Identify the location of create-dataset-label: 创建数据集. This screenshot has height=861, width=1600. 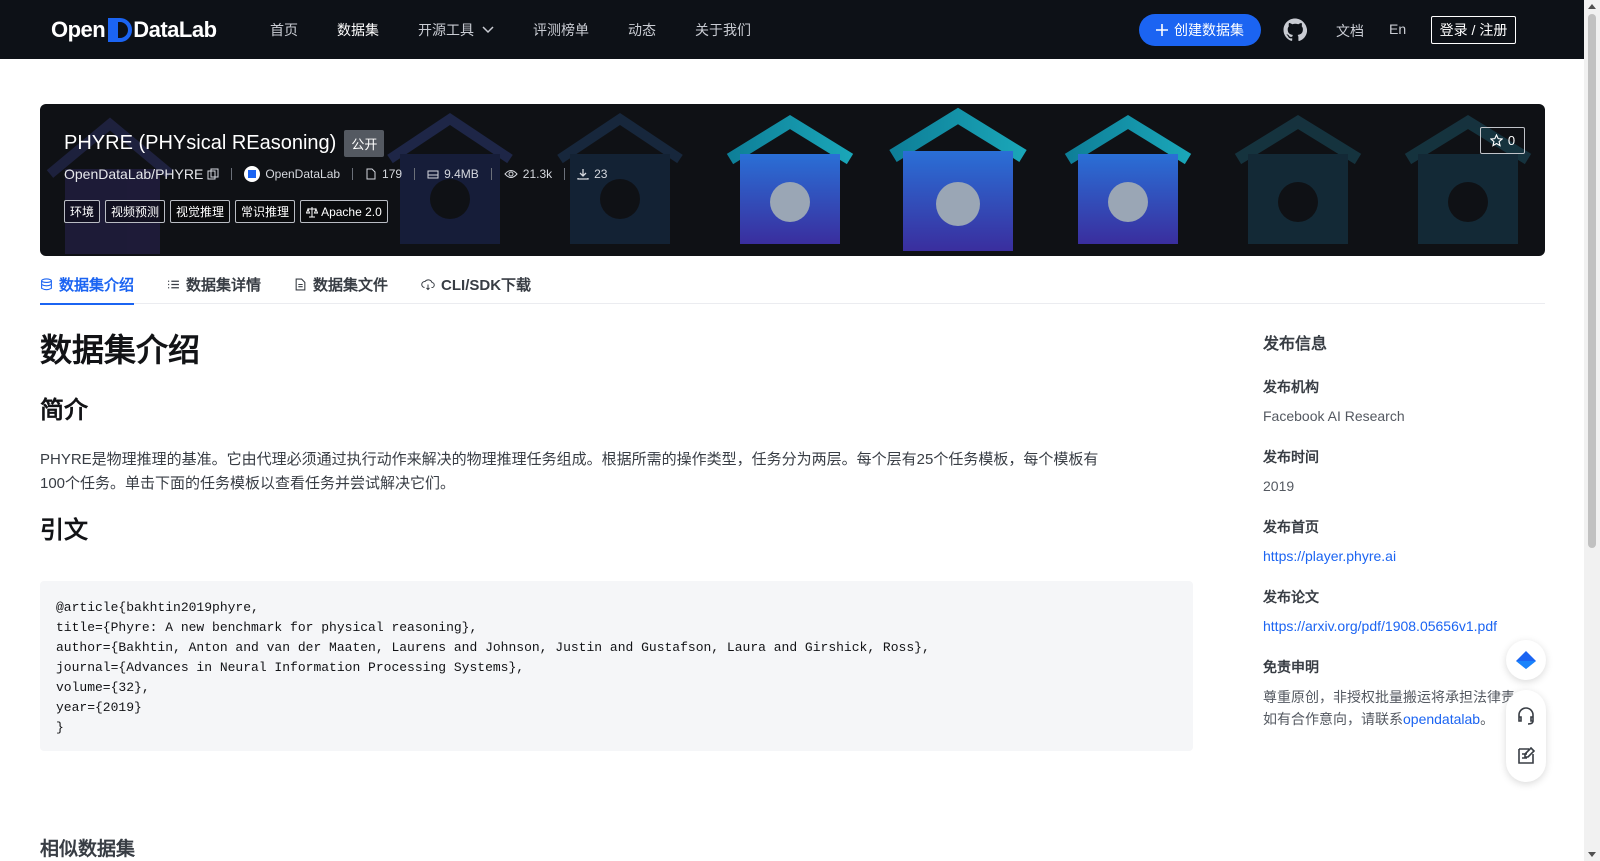
(1209, 30).